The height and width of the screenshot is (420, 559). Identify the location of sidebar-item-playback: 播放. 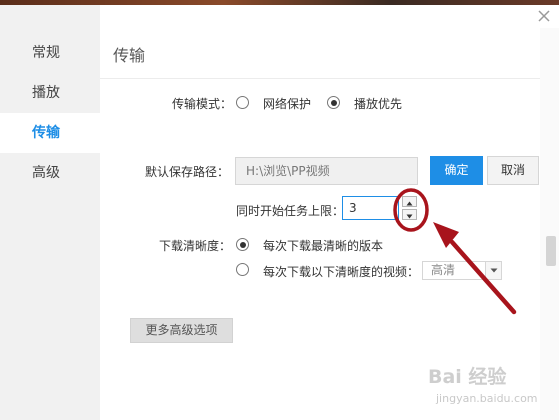
(50, 93).